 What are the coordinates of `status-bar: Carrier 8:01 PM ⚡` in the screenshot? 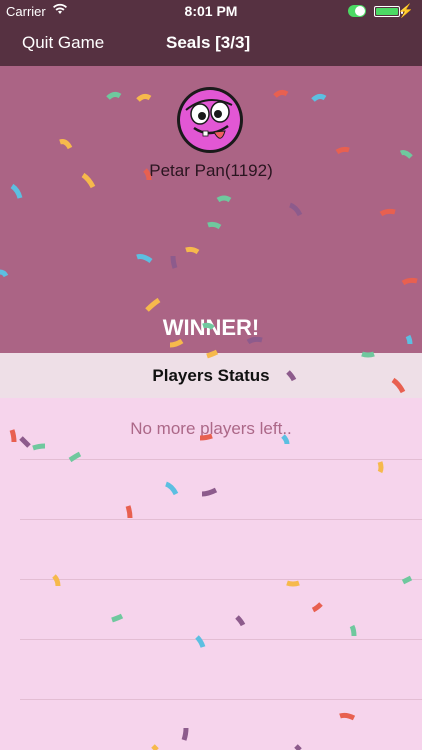 It's located at (211, 11).